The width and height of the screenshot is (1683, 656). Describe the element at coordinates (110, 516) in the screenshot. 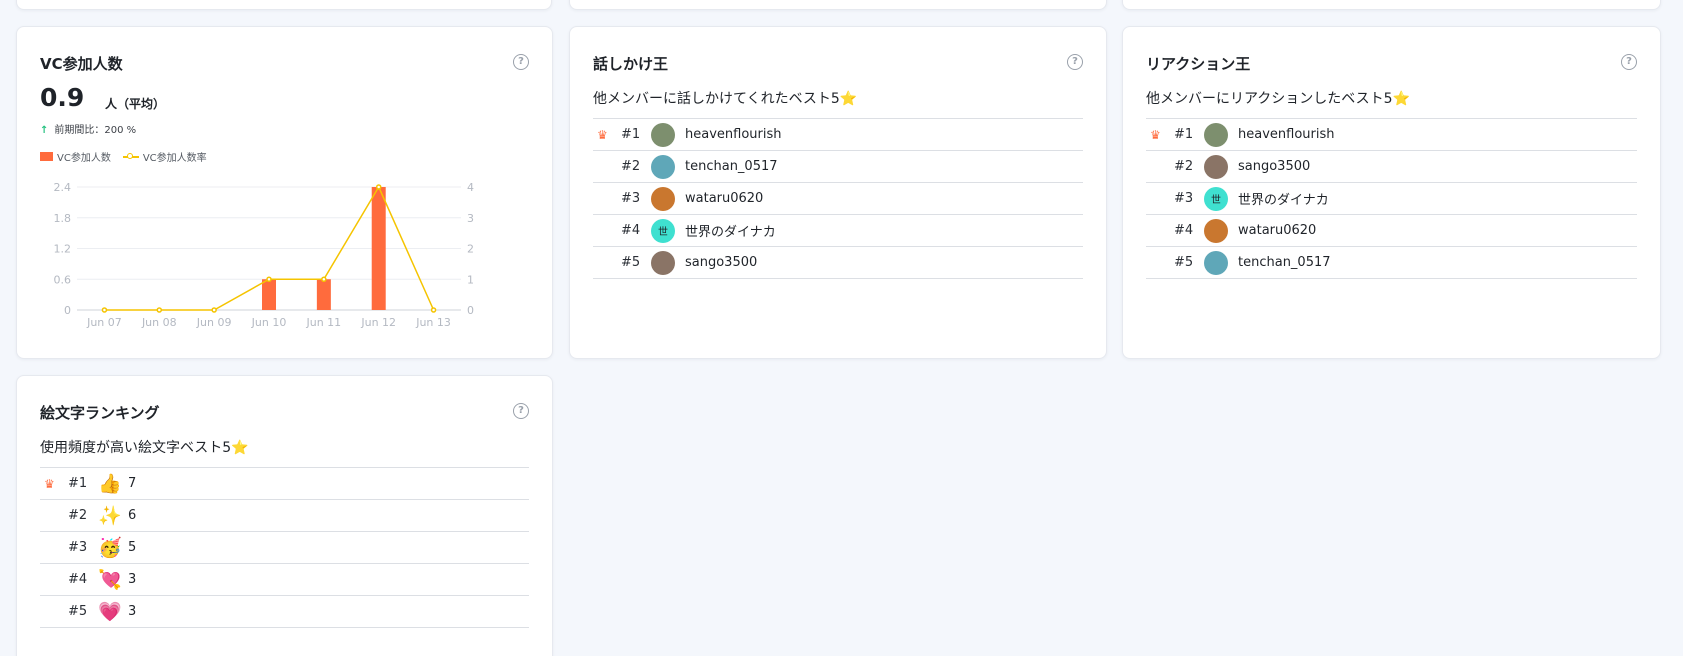

I see `emoji-icon: ✨` at that location.